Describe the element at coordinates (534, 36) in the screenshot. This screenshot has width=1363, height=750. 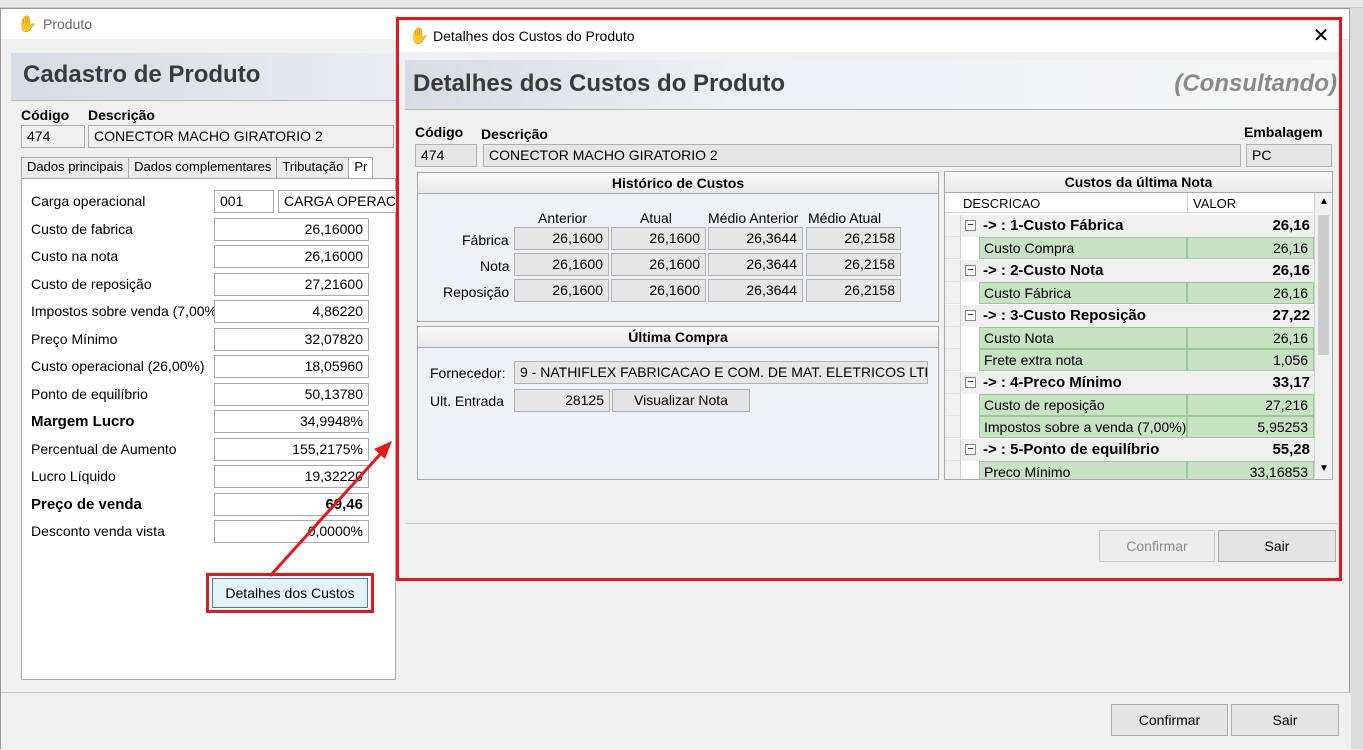
I see `detalhes-window-title: Detalhes dos Custos do Produto` at that location.